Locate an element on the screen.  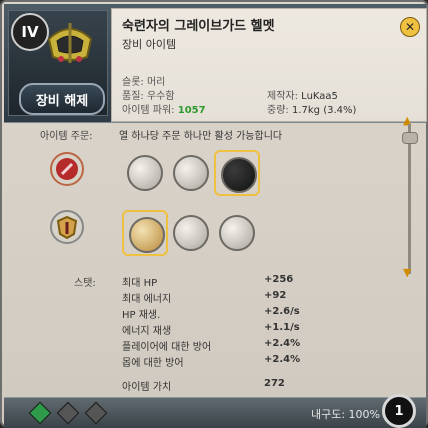
stat-value-1: +92 is located at coordinates (275, 295).